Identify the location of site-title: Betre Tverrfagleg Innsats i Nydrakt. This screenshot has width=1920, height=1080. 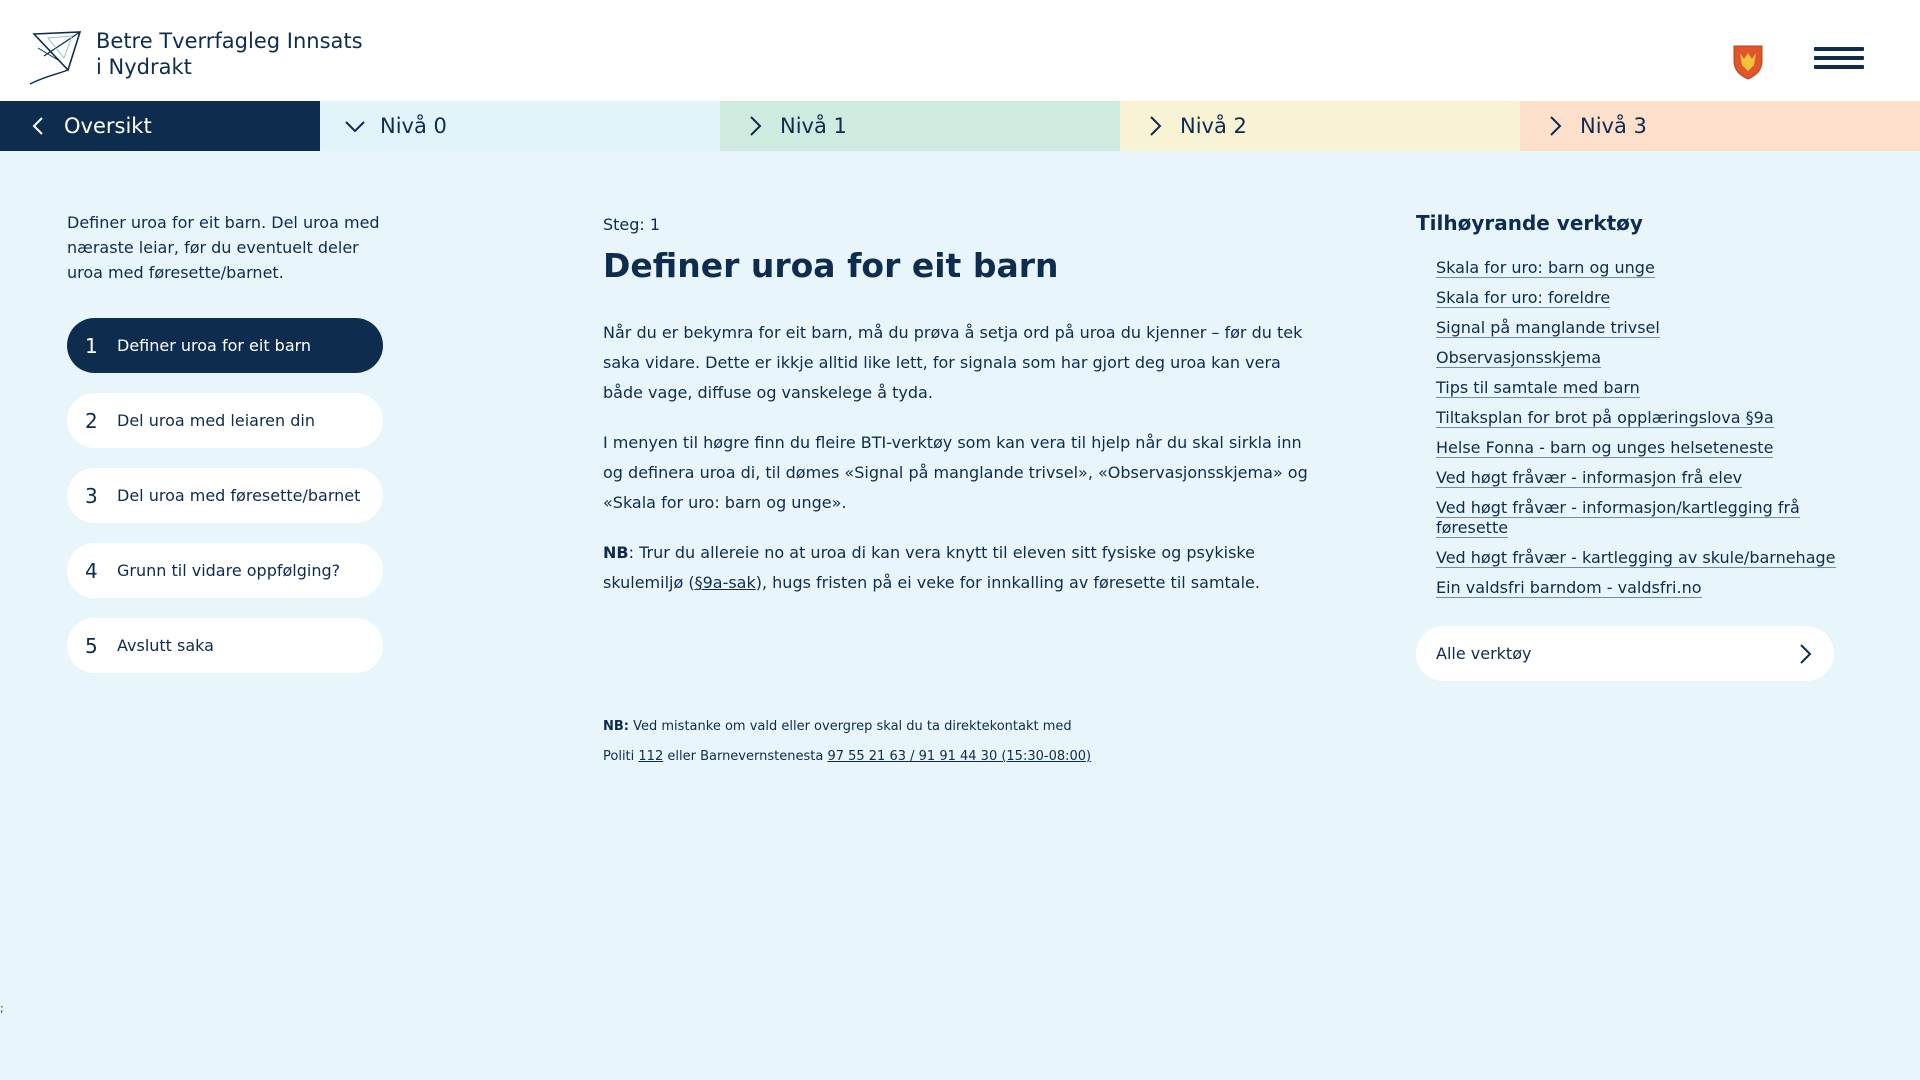
(229, 54).